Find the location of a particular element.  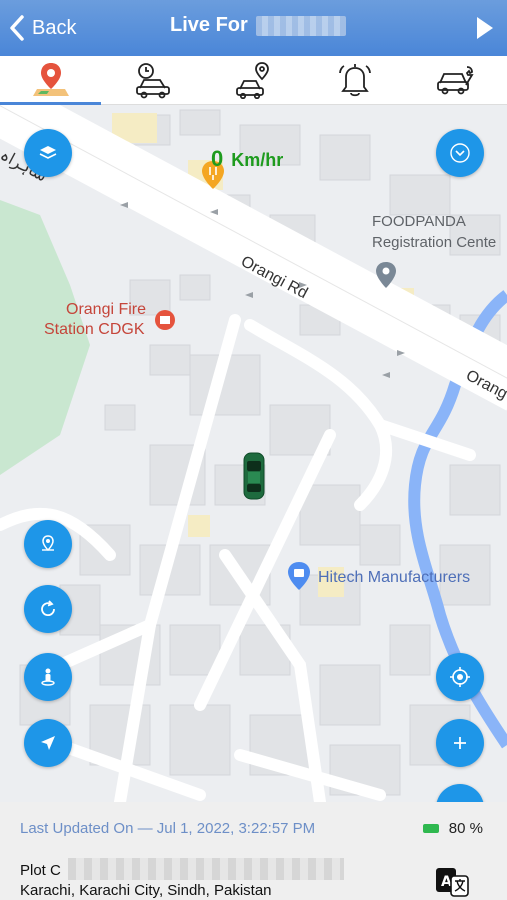

tab-maintenance is located at coordinates (456, 80).